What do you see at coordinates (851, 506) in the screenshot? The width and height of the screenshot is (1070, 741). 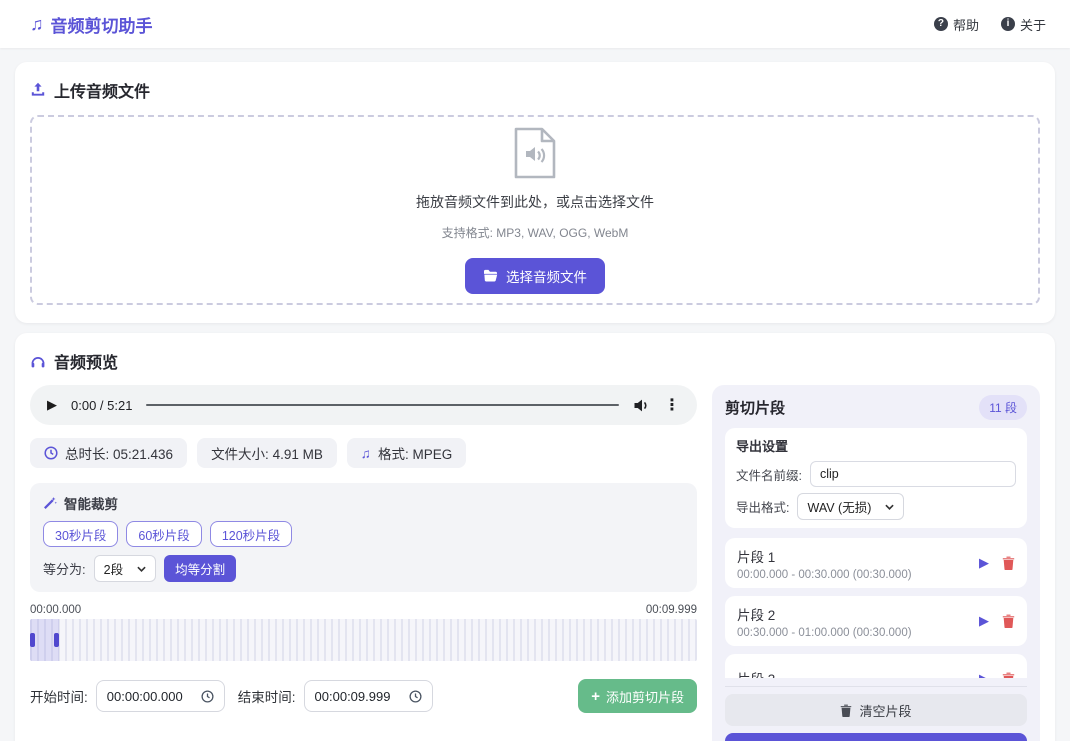 I see `export-format-select: WAV (无损)` at bounding box center [851, 506].